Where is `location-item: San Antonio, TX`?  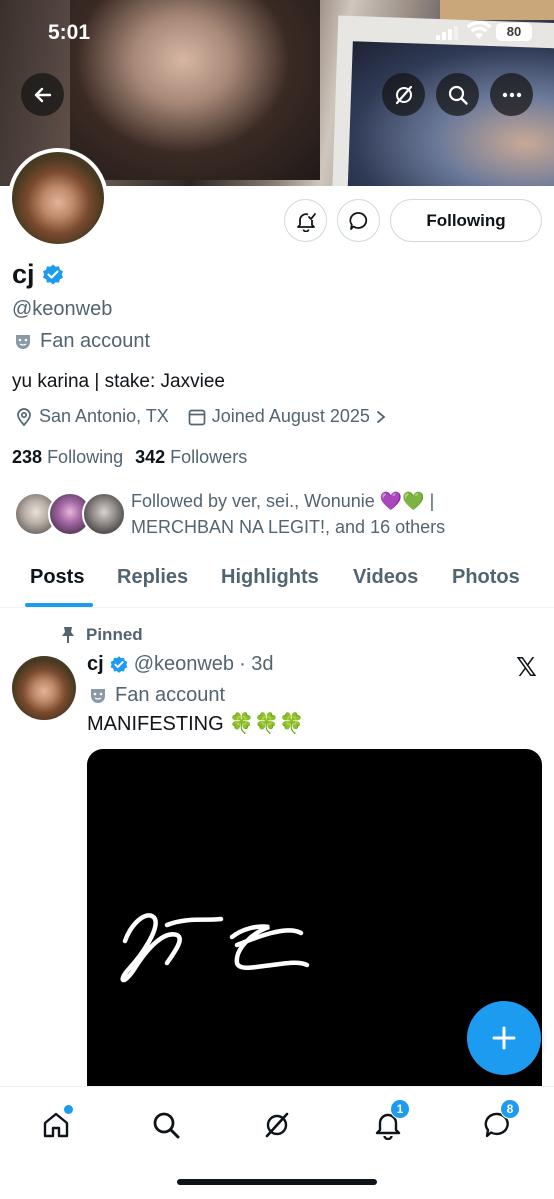 location-item: San Antonio, TX is located at coordinates (91, 416).